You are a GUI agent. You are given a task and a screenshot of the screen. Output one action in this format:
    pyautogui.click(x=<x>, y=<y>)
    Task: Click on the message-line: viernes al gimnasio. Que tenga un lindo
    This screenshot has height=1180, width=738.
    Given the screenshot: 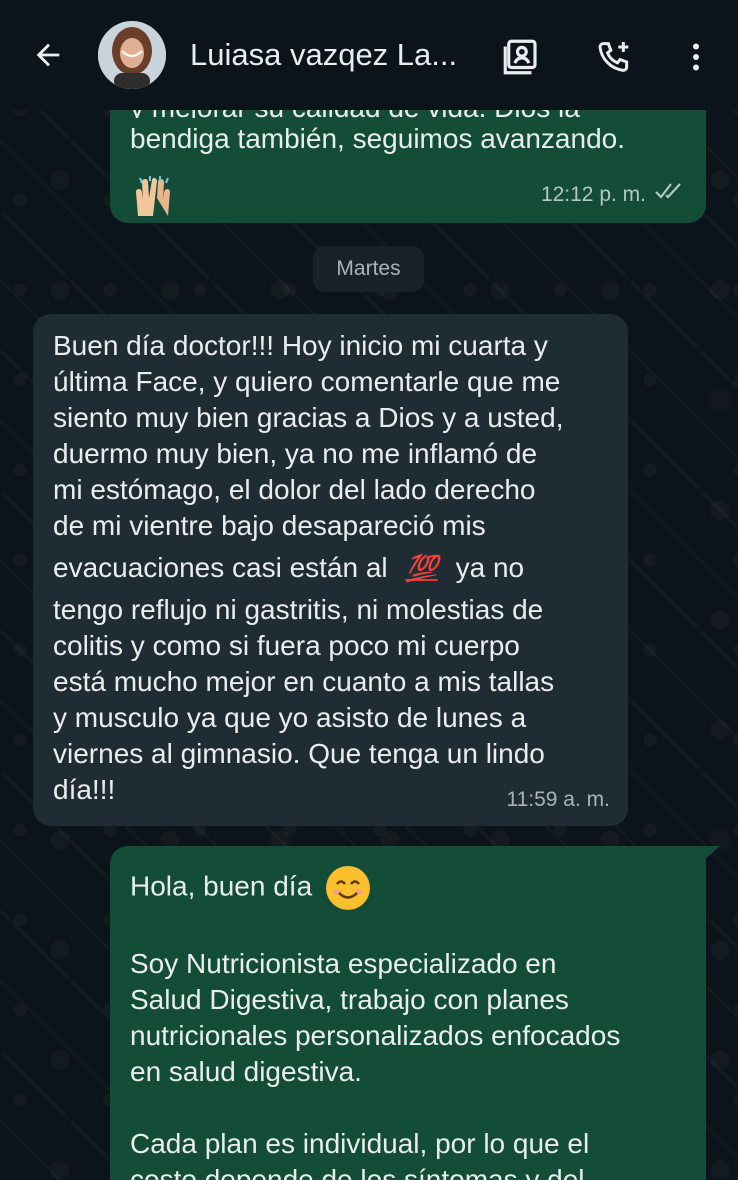 What is the action you would take?
    pyautogui.click(x=299, y=753)
    